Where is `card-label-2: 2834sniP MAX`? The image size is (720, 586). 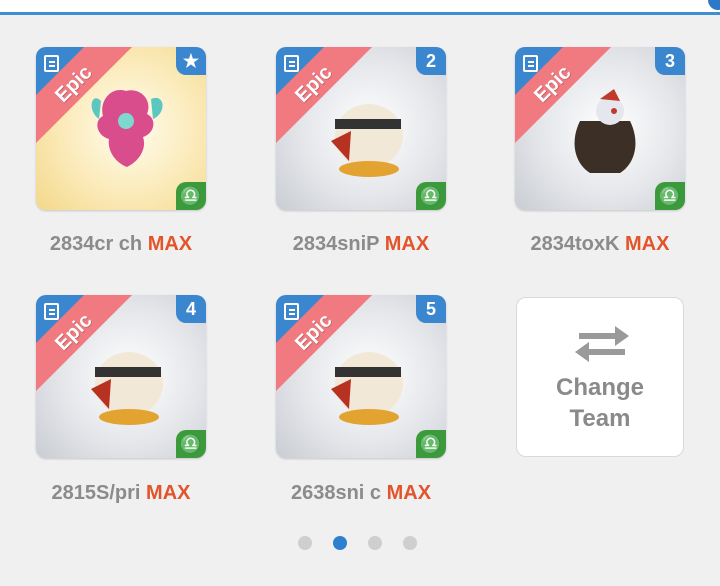
card-label-2: 2834sniP MAX is located at coordinates (361, 244).